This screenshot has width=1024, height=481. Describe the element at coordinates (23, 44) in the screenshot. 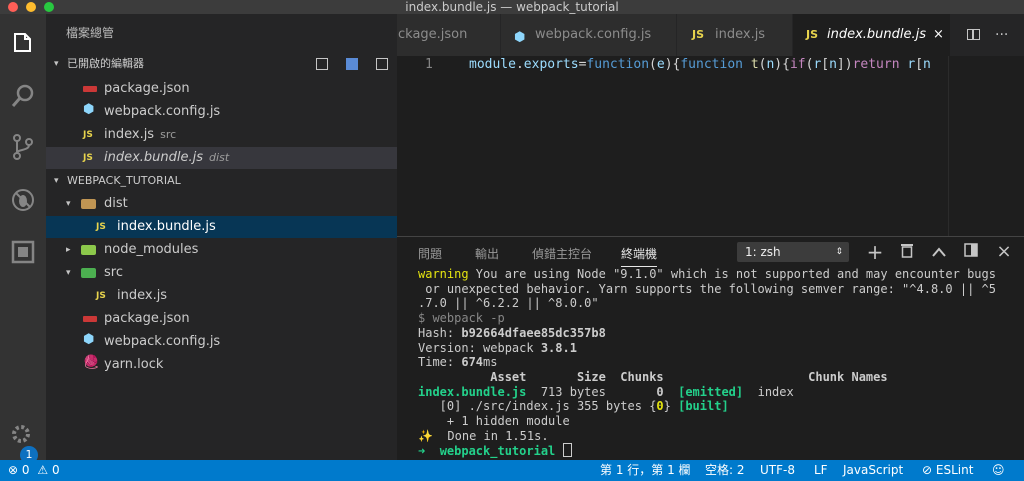

I see `files-icon` at that location.